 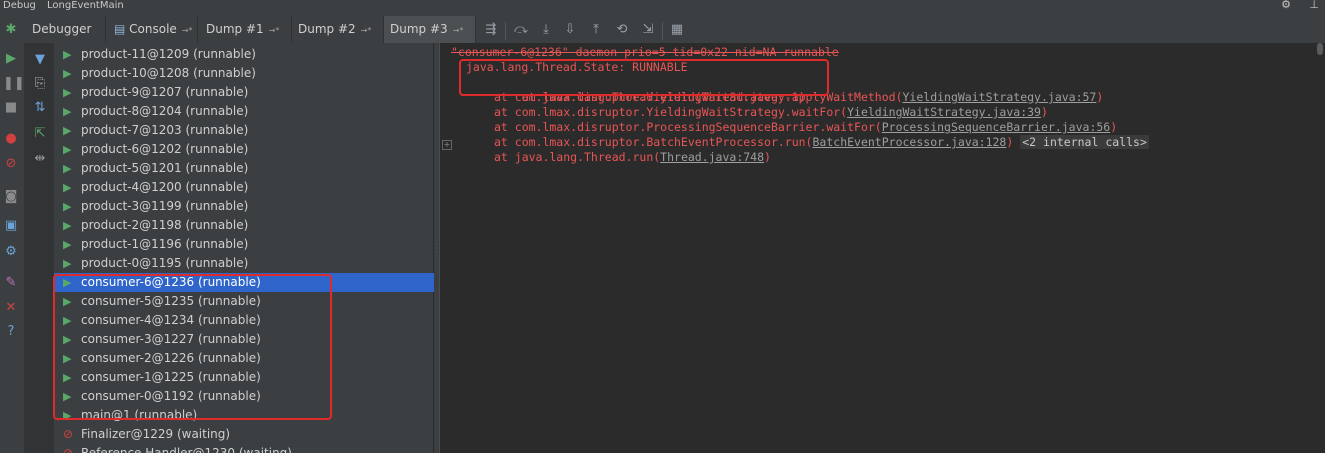 I want to click on thread-label: product-2@1198 (runnable), so click(x=165, y=225).